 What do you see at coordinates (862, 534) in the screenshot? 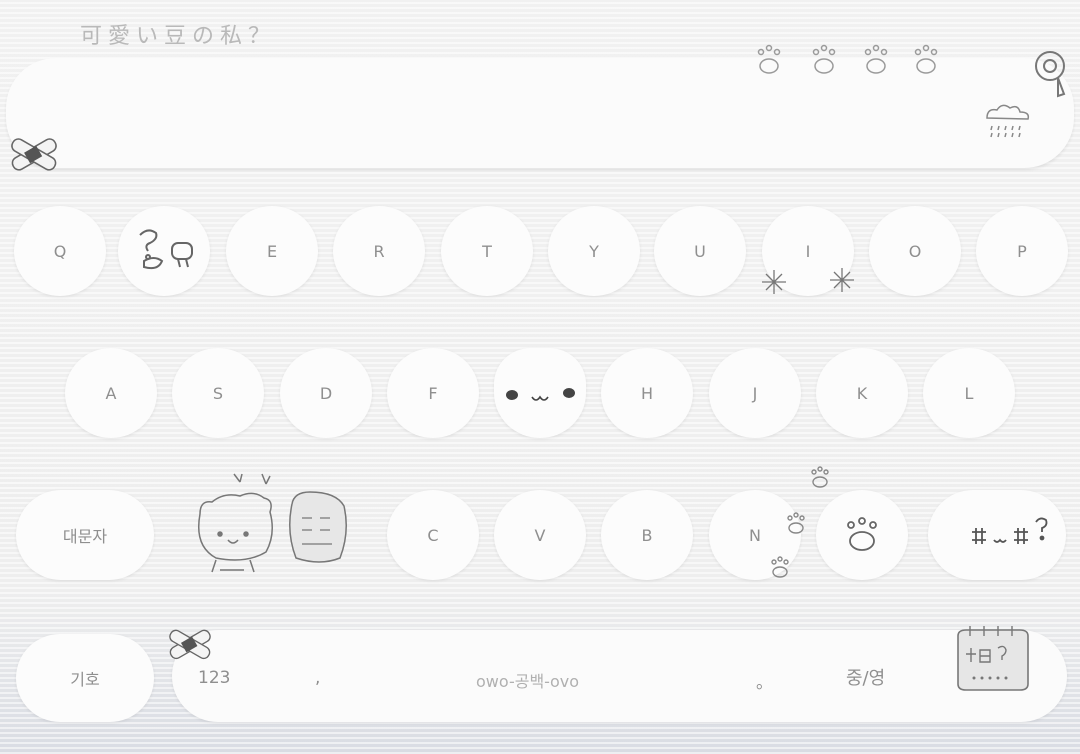
I see `paw-icon` at bounding box center [862, 534].